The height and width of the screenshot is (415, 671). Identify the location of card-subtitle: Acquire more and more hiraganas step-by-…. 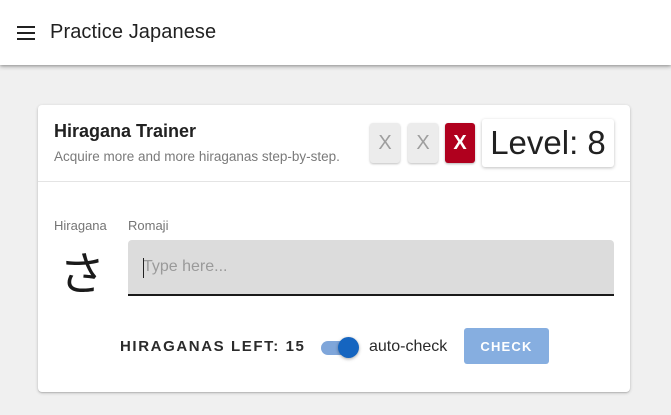
(197, 156).